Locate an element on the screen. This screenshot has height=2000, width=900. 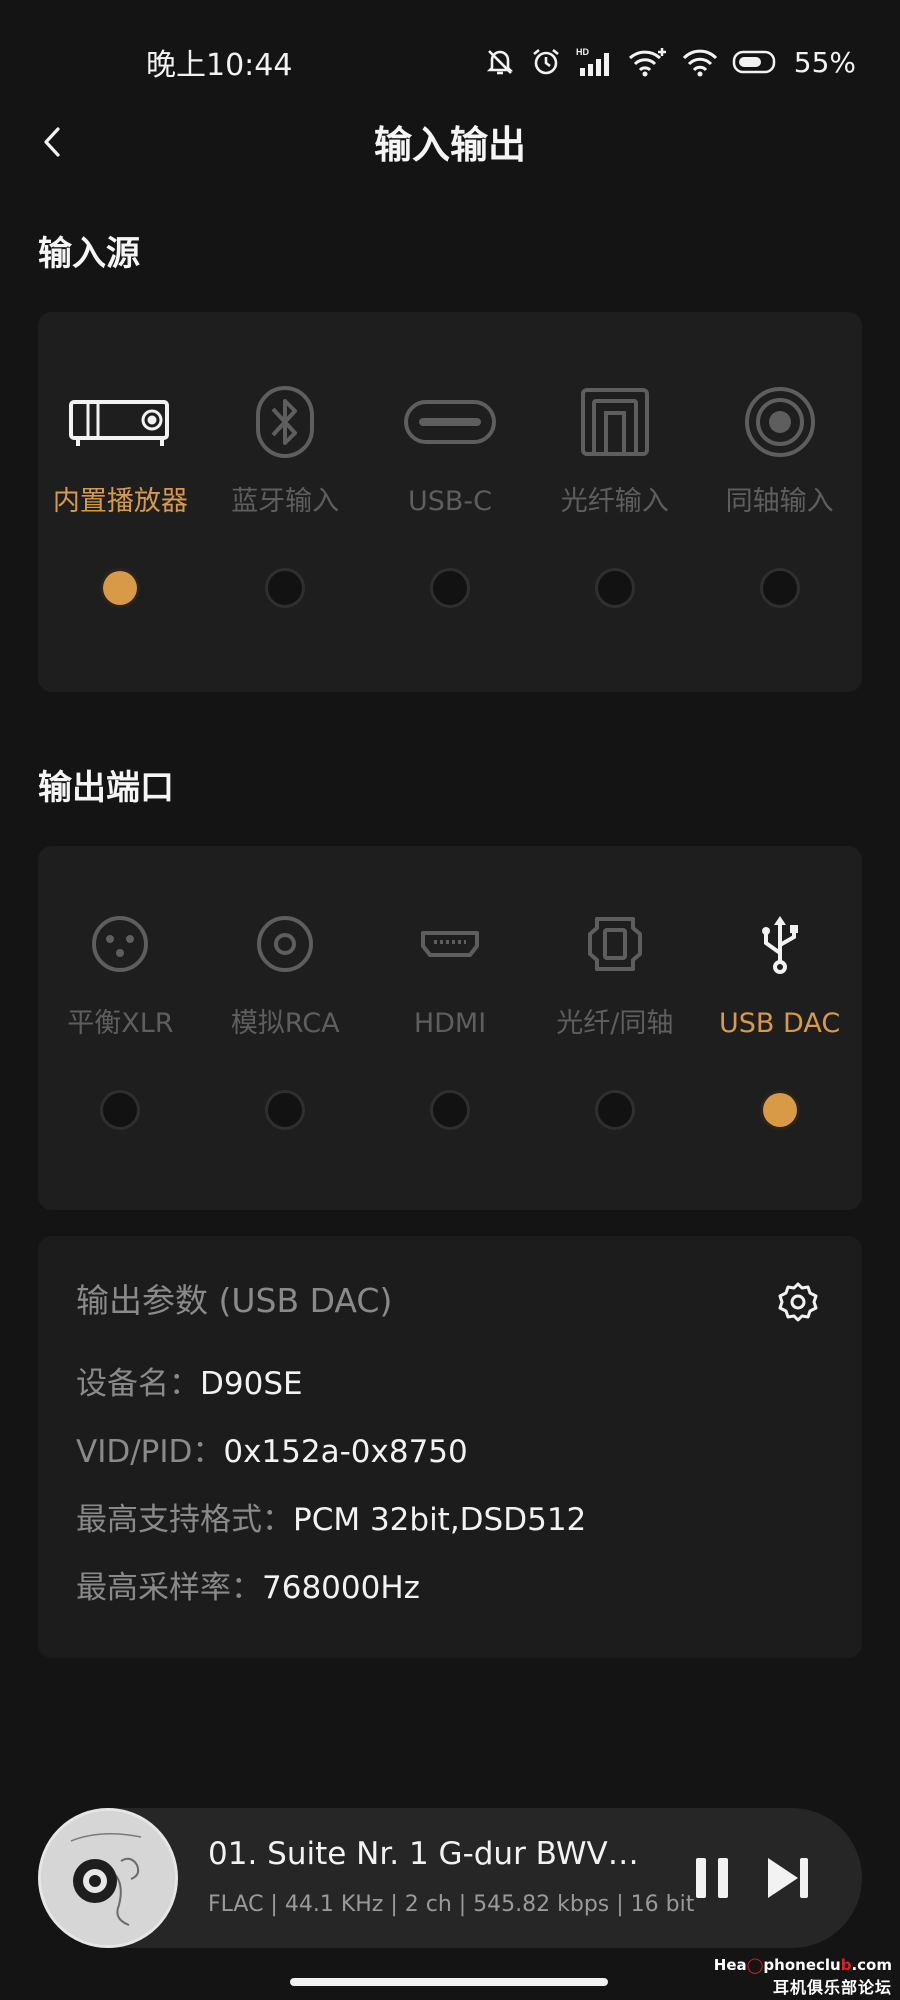
watermark-url: Hea◯phoneclub.com is located at coordinates (802, 1965).